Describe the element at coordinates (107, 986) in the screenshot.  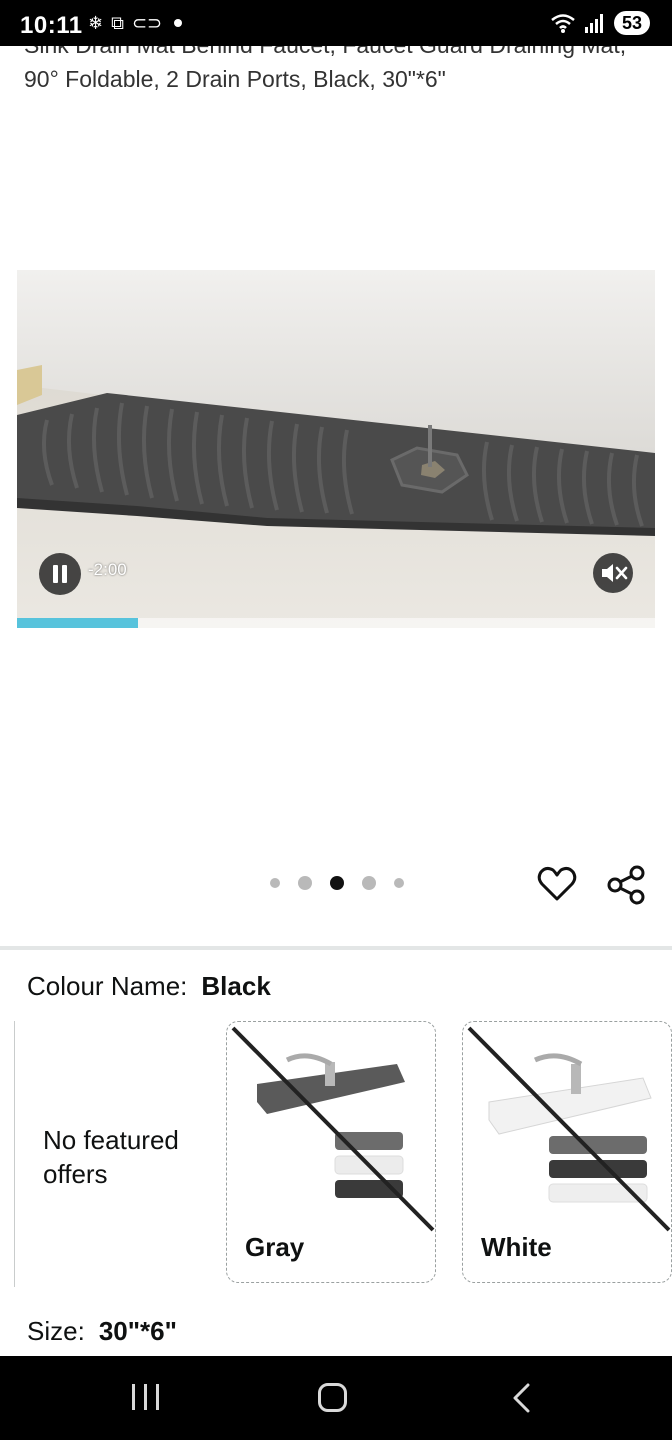
I see `colour-name-label: Colour Name:` at that location.